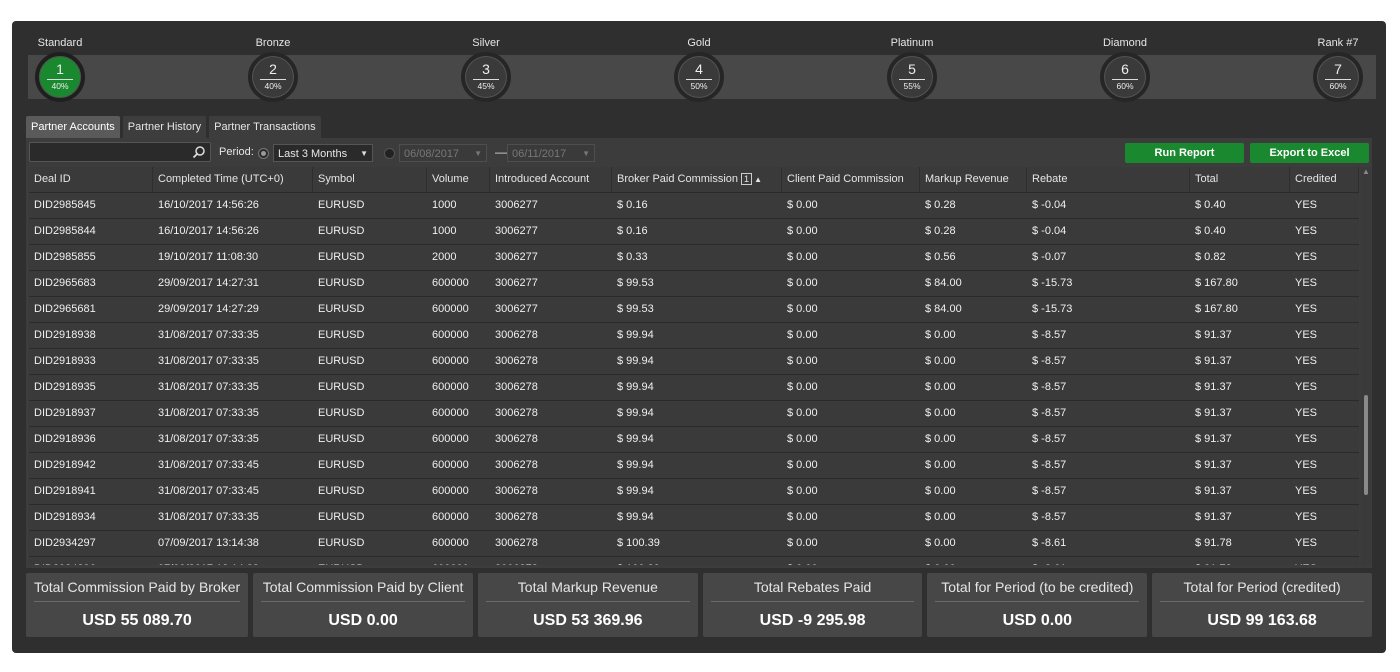 The width and height of the screenshot is (1400, 672). What do you see at coordinates (1262, 590) in the screenshot?
I see `total-title: Total for Period (credited)` at bounding box center [1262, 590].